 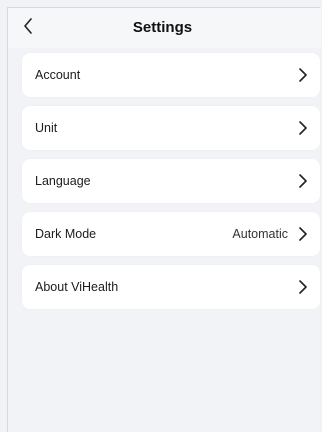 What do you see at coordinates (46, 128) in the screenshot?
I see `settings-item-label: Unit` at bounding box center [46, 128].